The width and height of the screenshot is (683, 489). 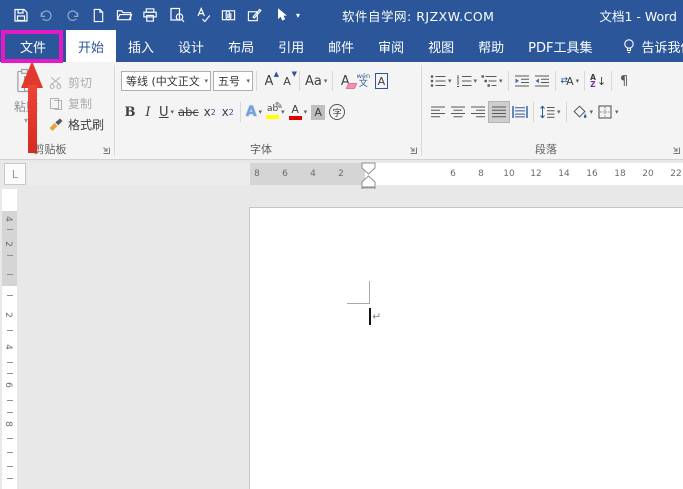 I want to click on subscript-button: x2, so click(x=210, y=112).